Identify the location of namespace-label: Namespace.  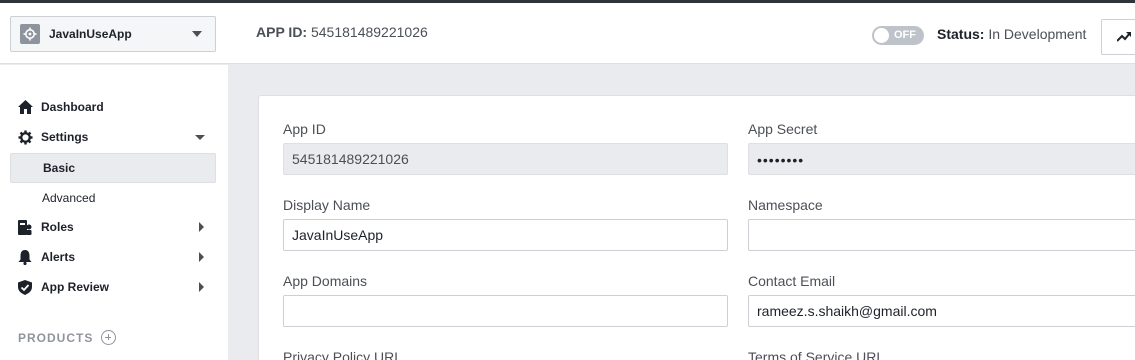
(785, 205).